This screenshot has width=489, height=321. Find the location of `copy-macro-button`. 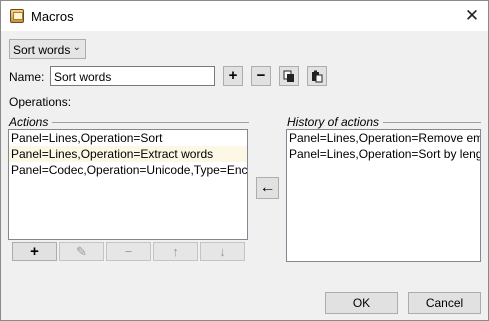

copy-macro-button is located at coordinates (289, 76).